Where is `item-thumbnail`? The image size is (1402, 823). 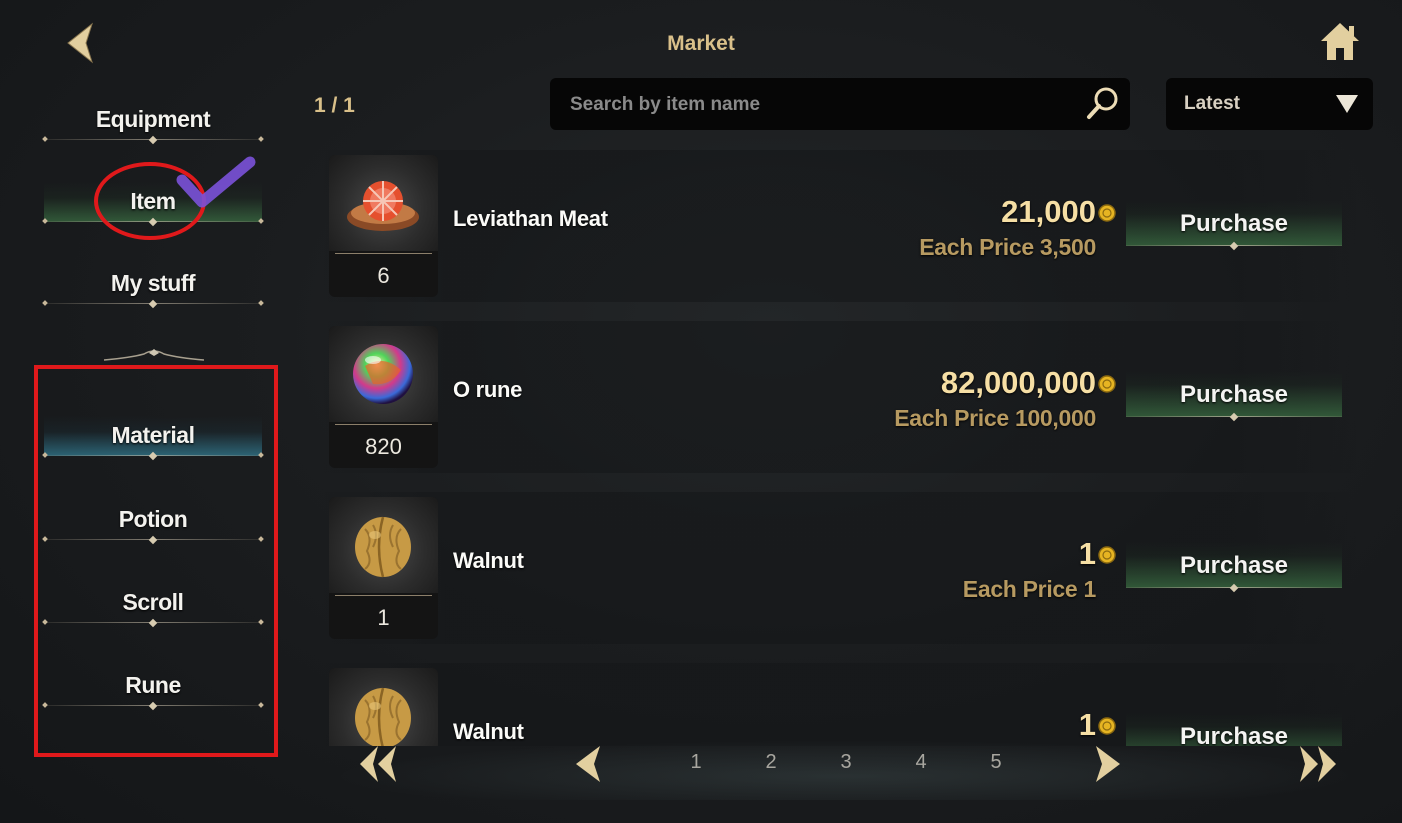 item-thumbnail is located at coordinates (383, 707).